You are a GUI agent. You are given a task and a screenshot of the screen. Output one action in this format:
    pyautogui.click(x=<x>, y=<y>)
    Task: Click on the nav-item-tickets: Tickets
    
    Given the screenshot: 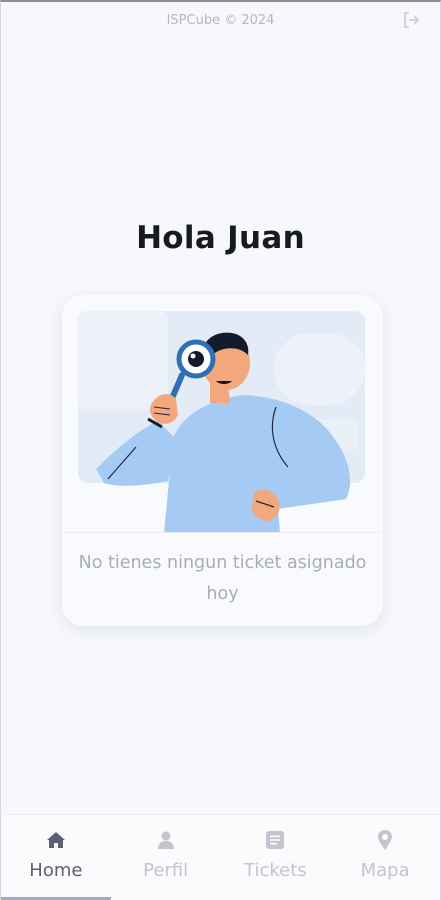 What is the action you would take?
    pyautogui.click(x=276, y=857)
    